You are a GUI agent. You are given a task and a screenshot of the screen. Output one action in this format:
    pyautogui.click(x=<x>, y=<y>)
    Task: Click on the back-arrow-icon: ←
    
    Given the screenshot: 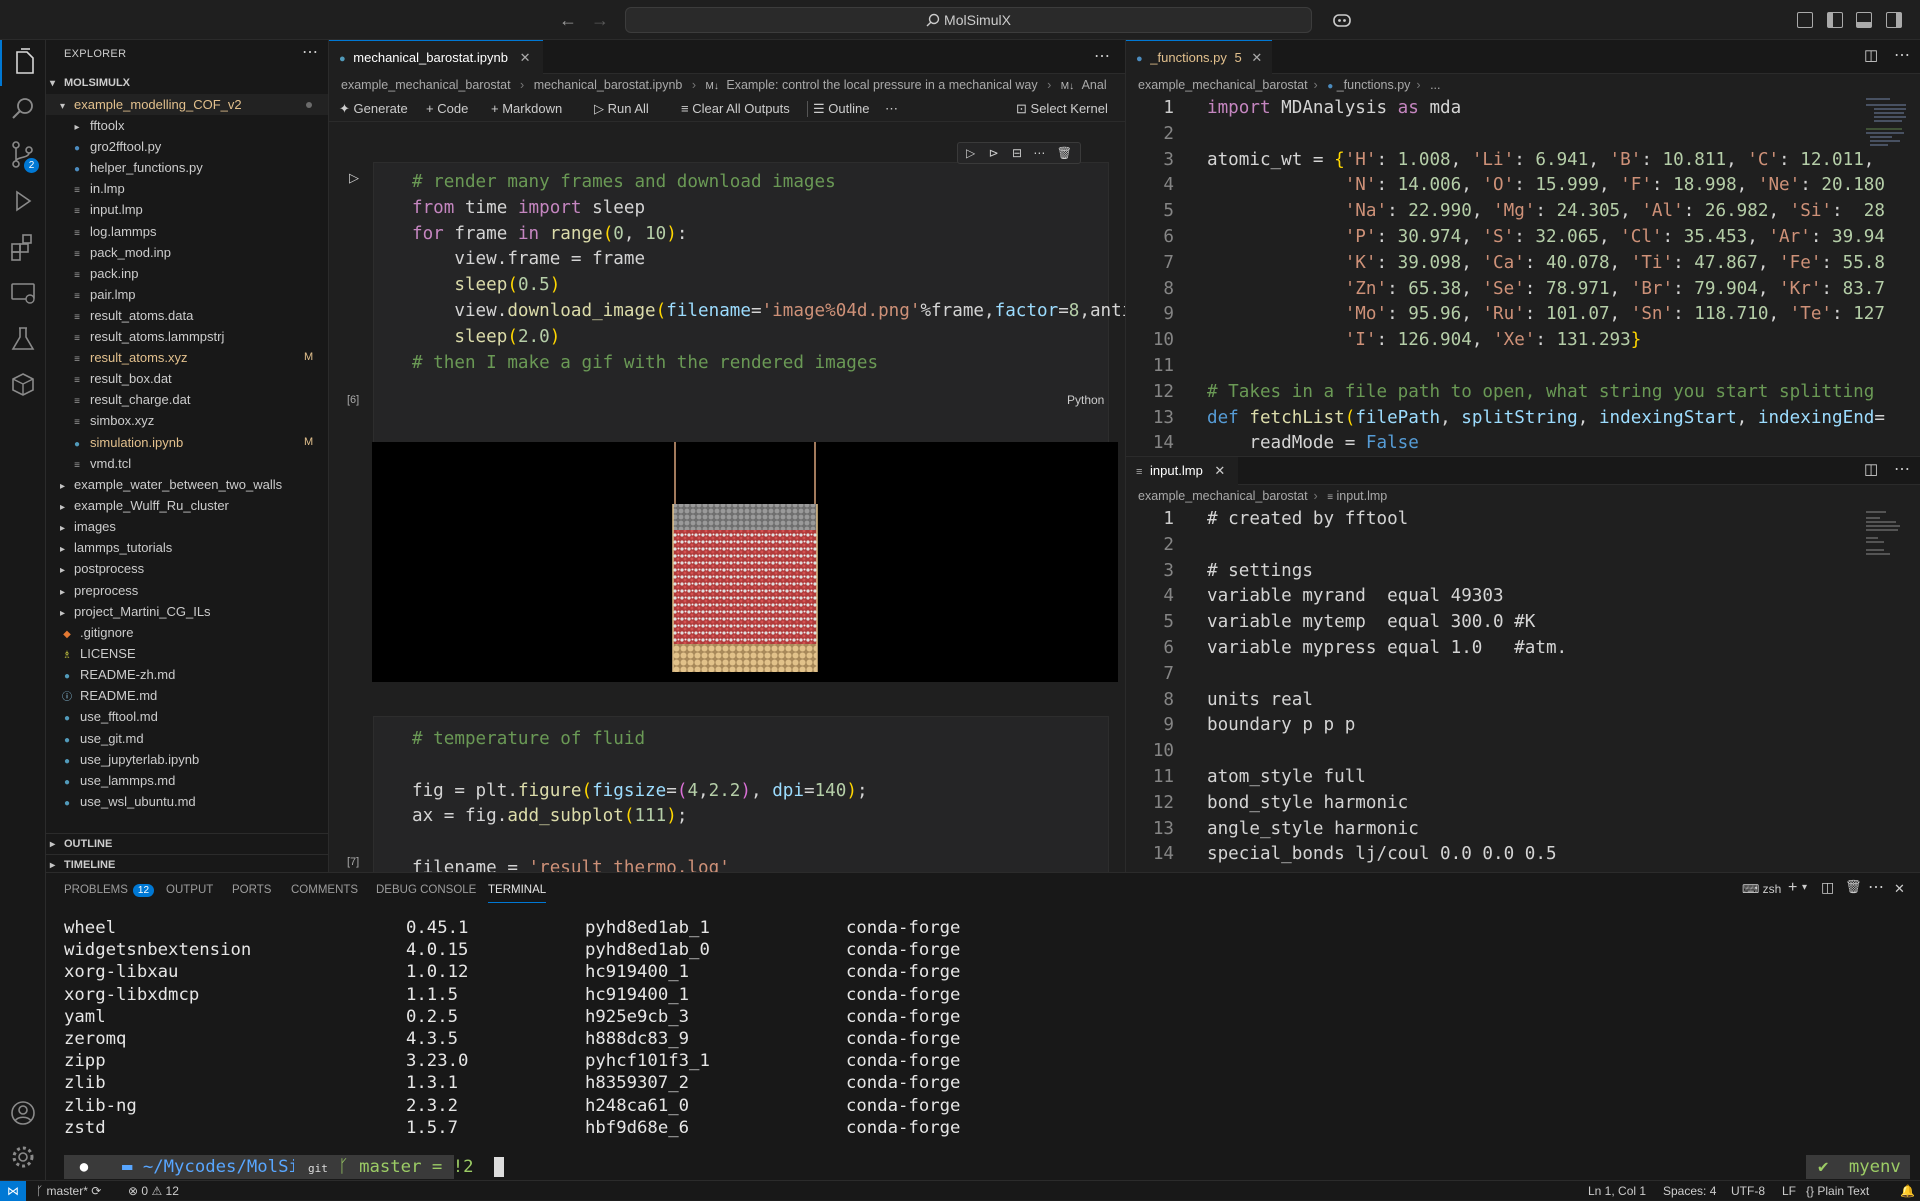 What is the action you would take?
    pyautogui.click(x=568, y=20)
    